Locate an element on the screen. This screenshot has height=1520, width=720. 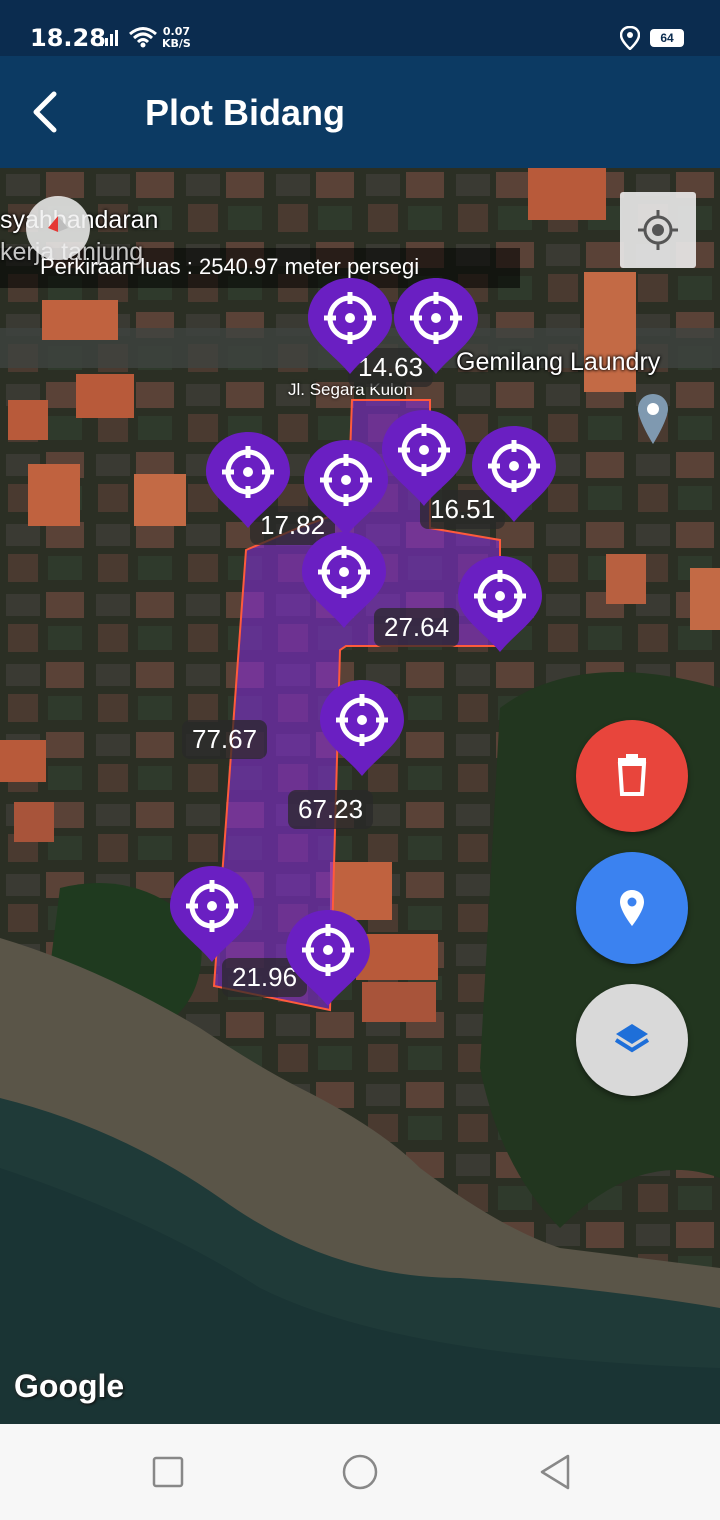
network-speed-unit: KB/S is located at coordinates (176, 43).